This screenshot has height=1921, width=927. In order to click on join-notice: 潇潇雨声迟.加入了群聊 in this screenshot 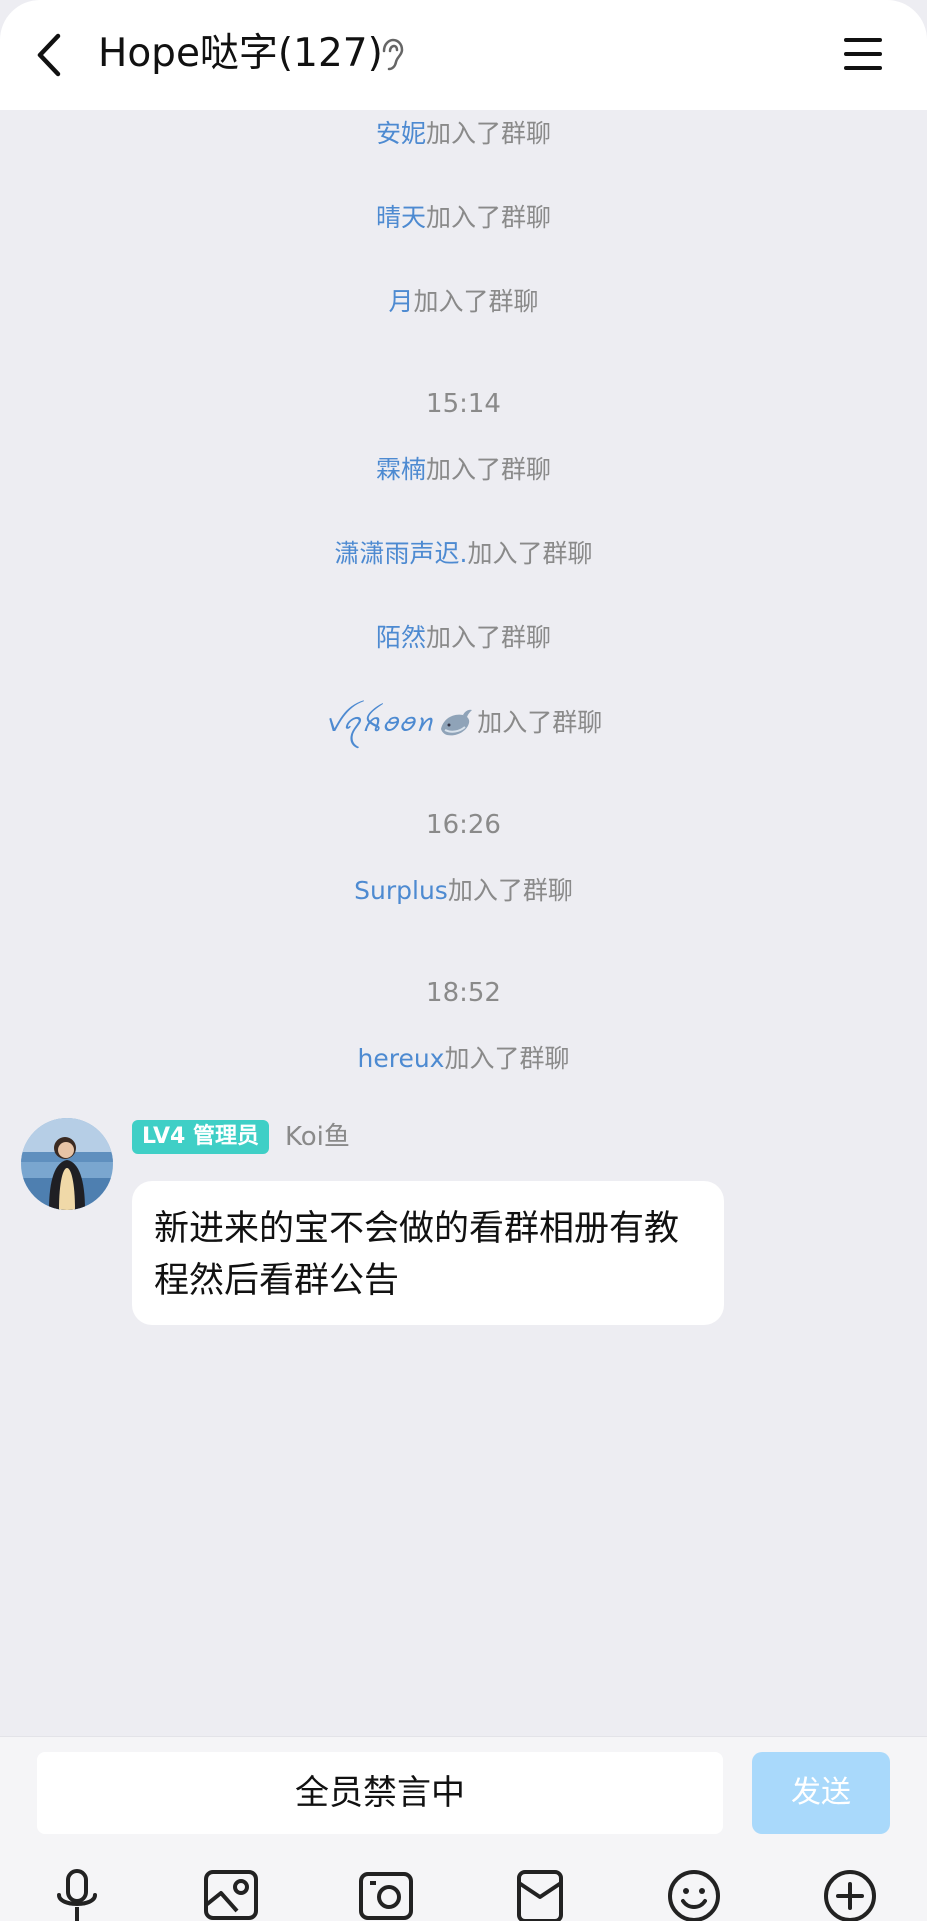, I will do `click(463, 553)`.